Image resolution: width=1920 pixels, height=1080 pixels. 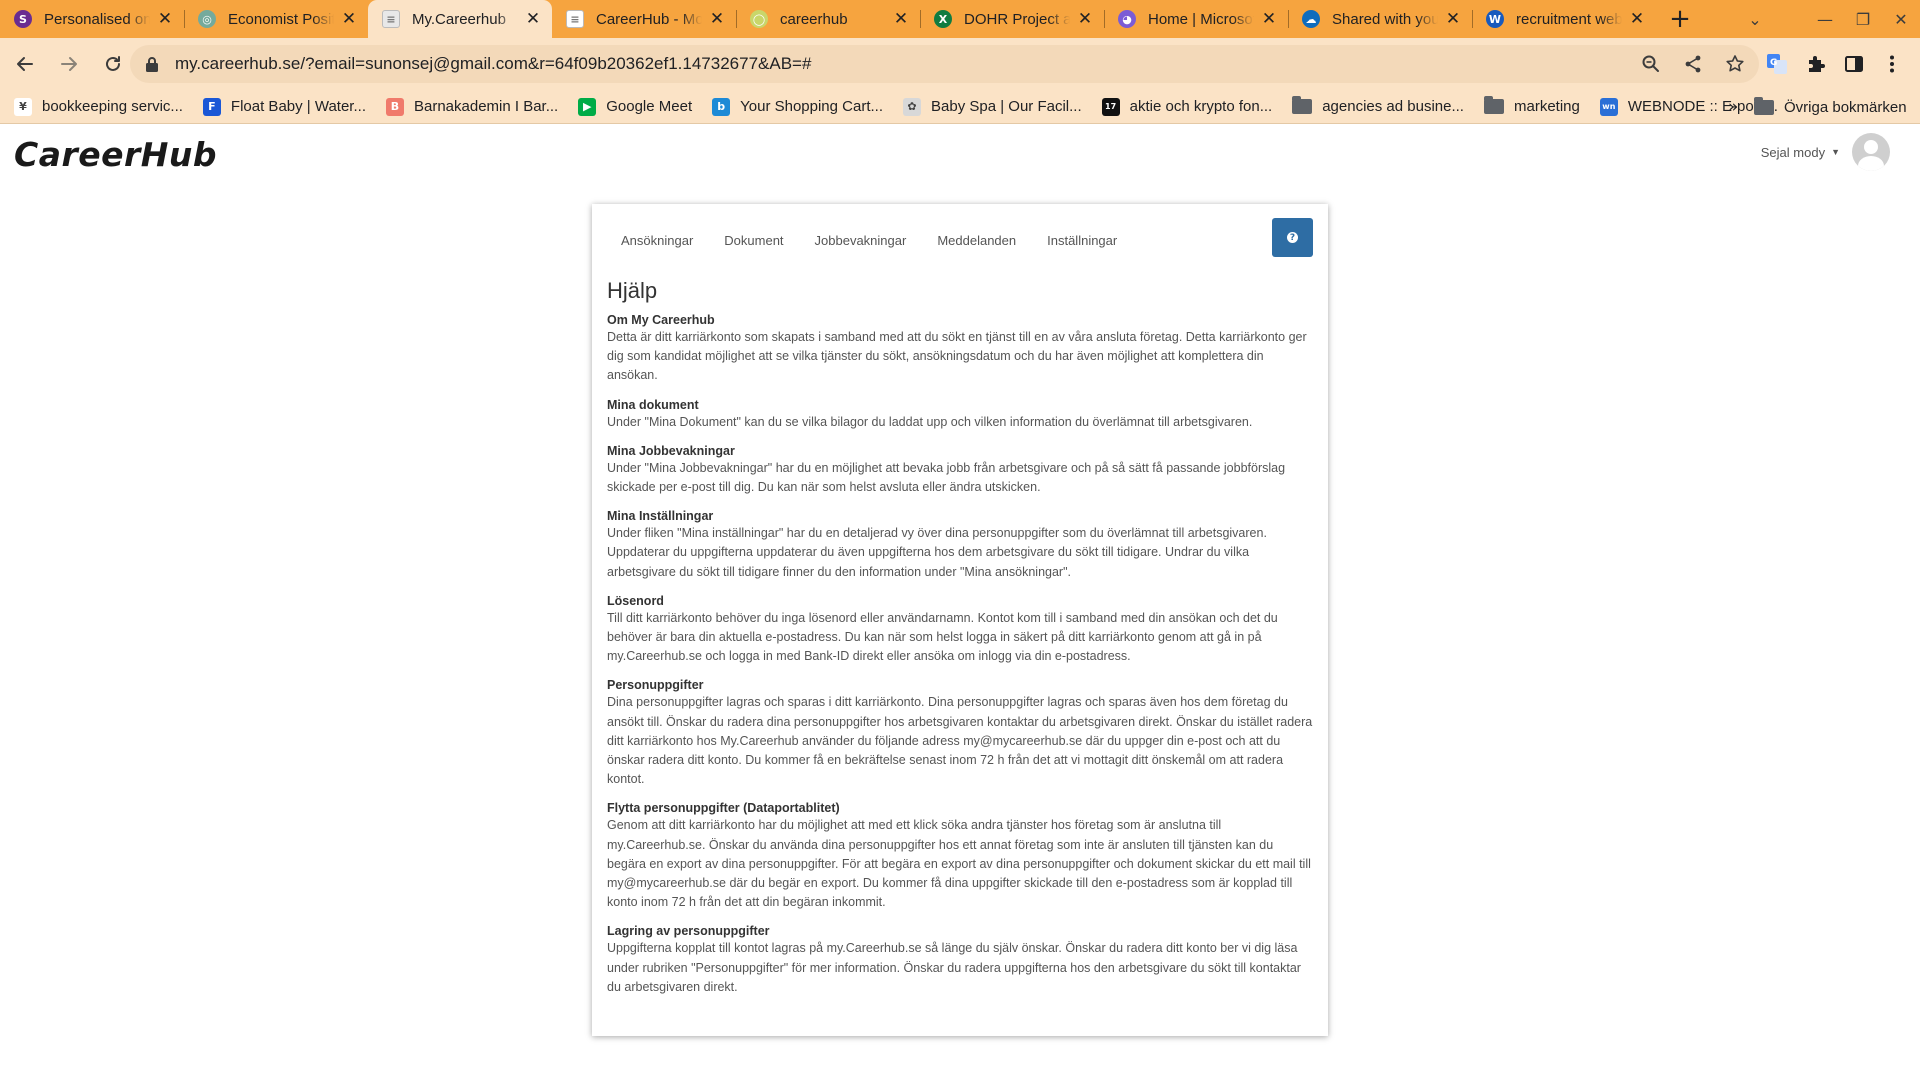 I want to click on nav-installningar: Inställningar, so click(x=1082, y=240).